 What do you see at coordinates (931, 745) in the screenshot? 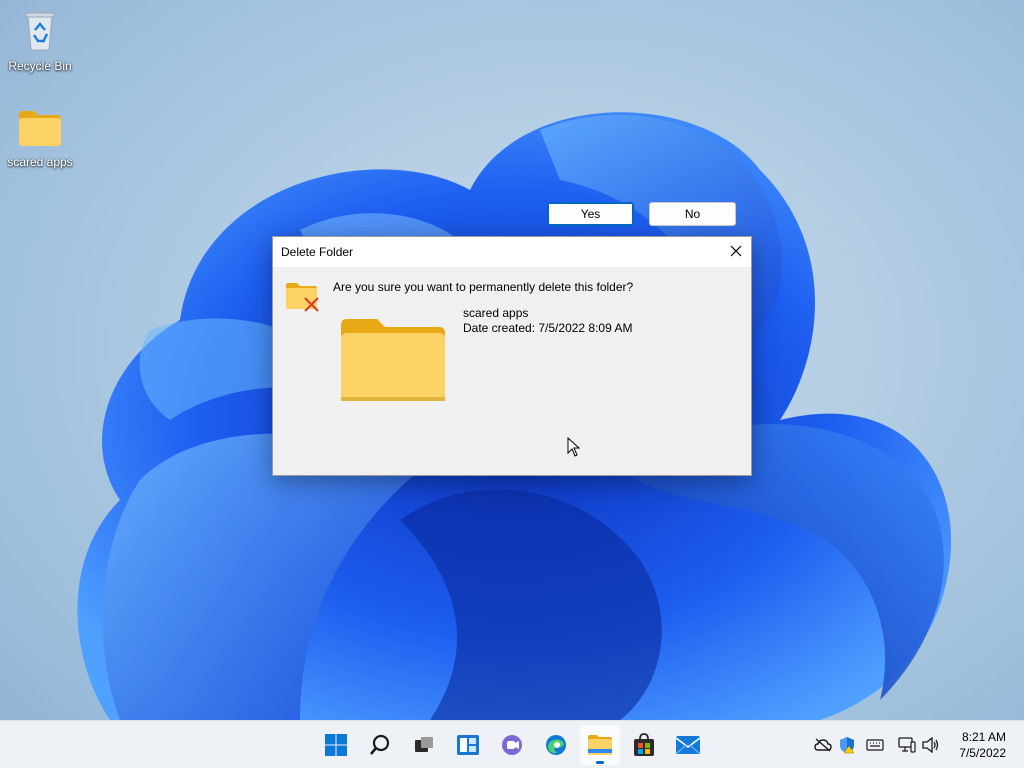
I see `volume-icon` at bounding box center [931, 745].